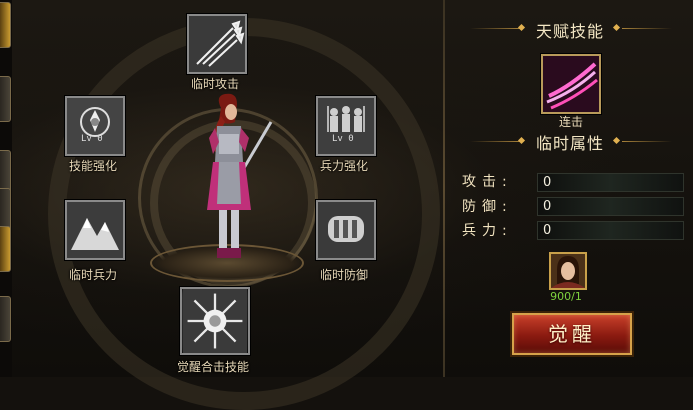 The width and height of the screenshot is (693, 410). Describe the element at coordinates (214, 84) in the screenshot. I see `temp-attack-label: 临时攻击` at that location.